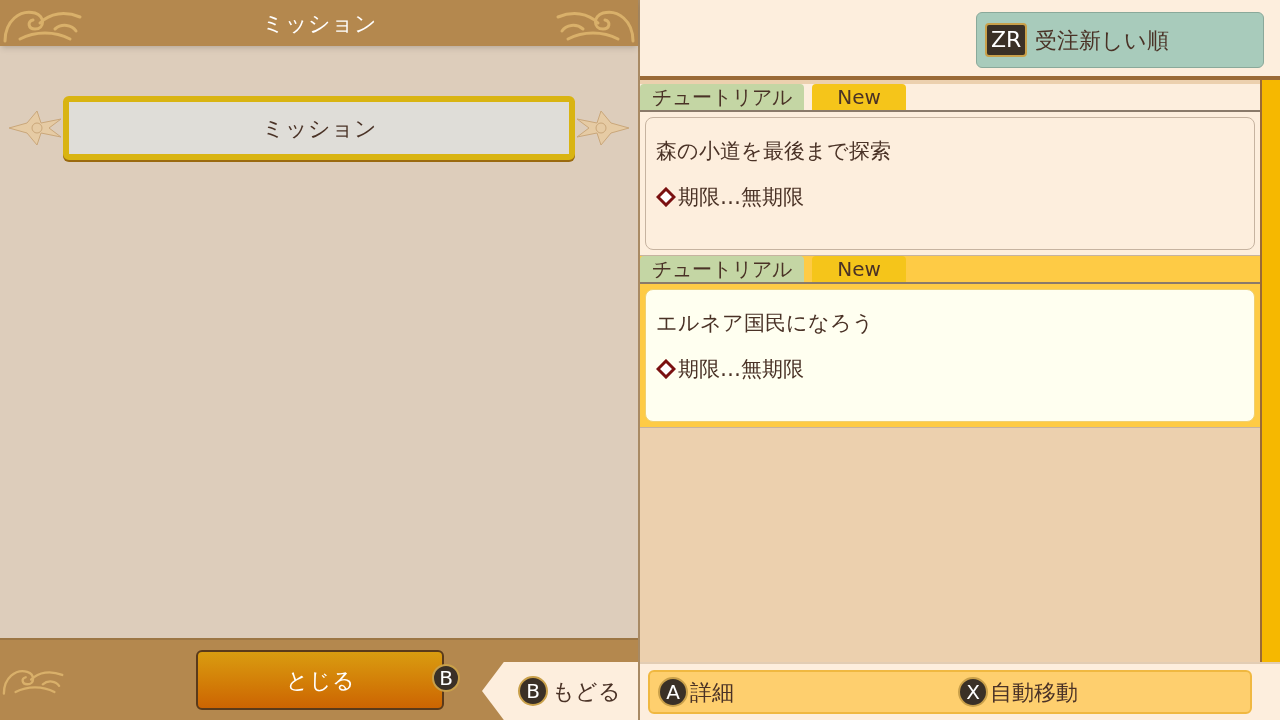 The image size is (1280, 720). What do you see at coordinates (1006, 40) in the screenshot?
I see `key-badge: ZR` at bounding box center [1006, 40].